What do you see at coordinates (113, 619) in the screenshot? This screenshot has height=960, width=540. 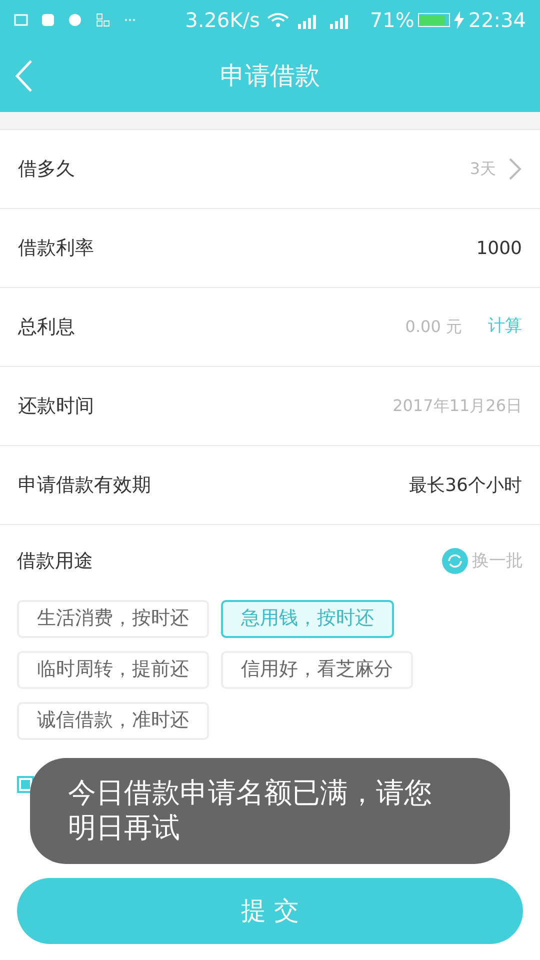 I see `purpose-tag: 生活消费，按时还` at bounding box center [113, 619].